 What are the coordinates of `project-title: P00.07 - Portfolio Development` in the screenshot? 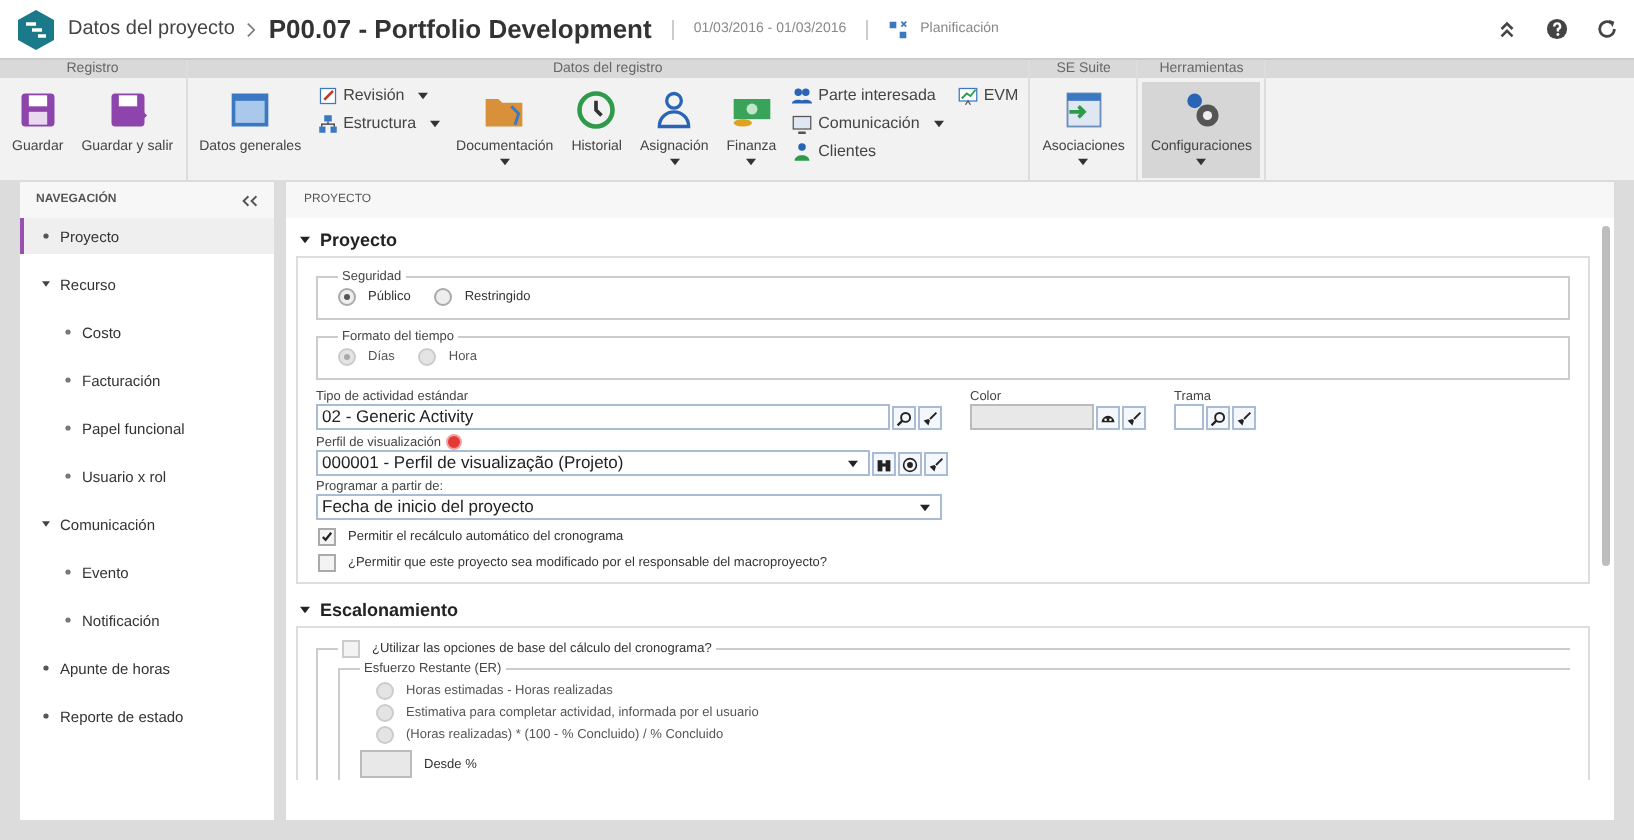 It's located at (460, 29).